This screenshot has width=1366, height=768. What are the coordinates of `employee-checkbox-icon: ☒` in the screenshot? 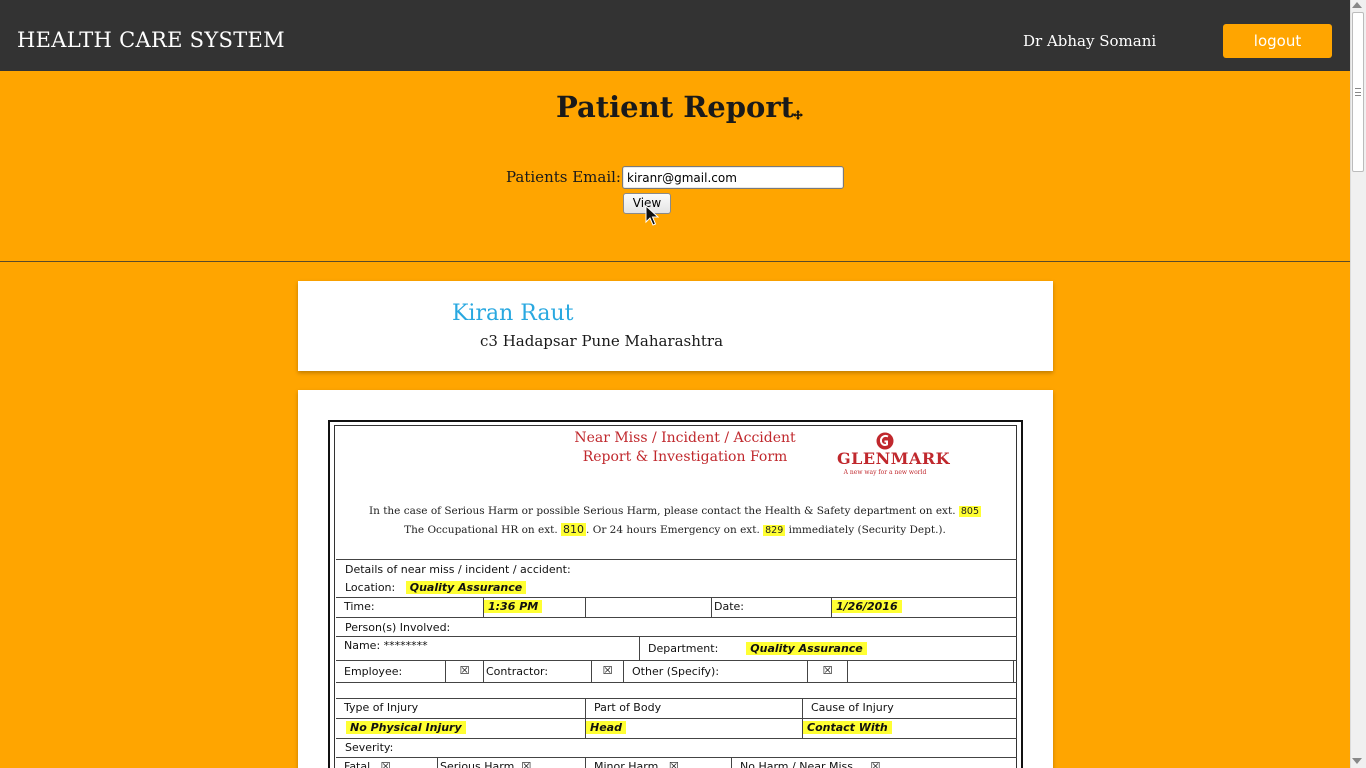 It's located at (464, 670).